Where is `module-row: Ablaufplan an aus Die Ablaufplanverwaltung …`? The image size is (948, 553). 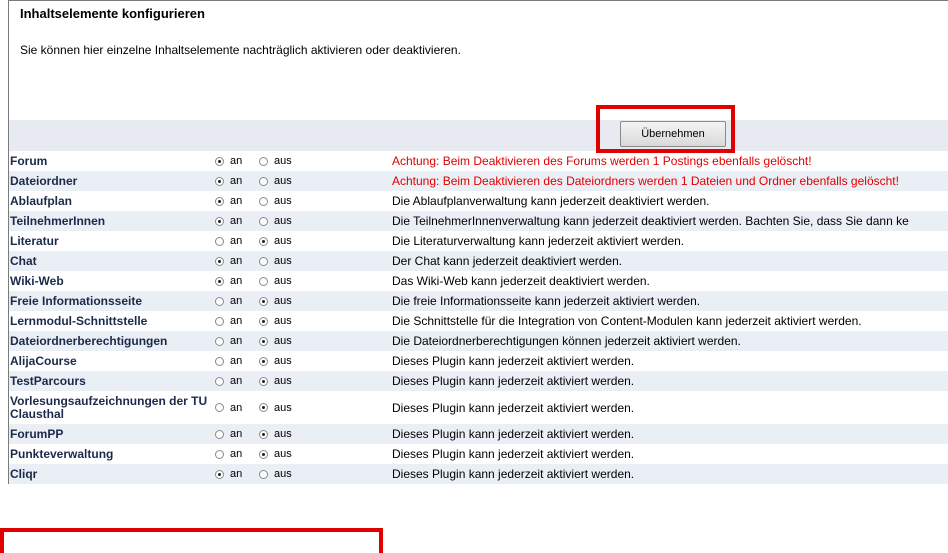 module-row: Ablaufplan an aus Die Ablaufplanverwaltung … is located at coordinates (478, 201).